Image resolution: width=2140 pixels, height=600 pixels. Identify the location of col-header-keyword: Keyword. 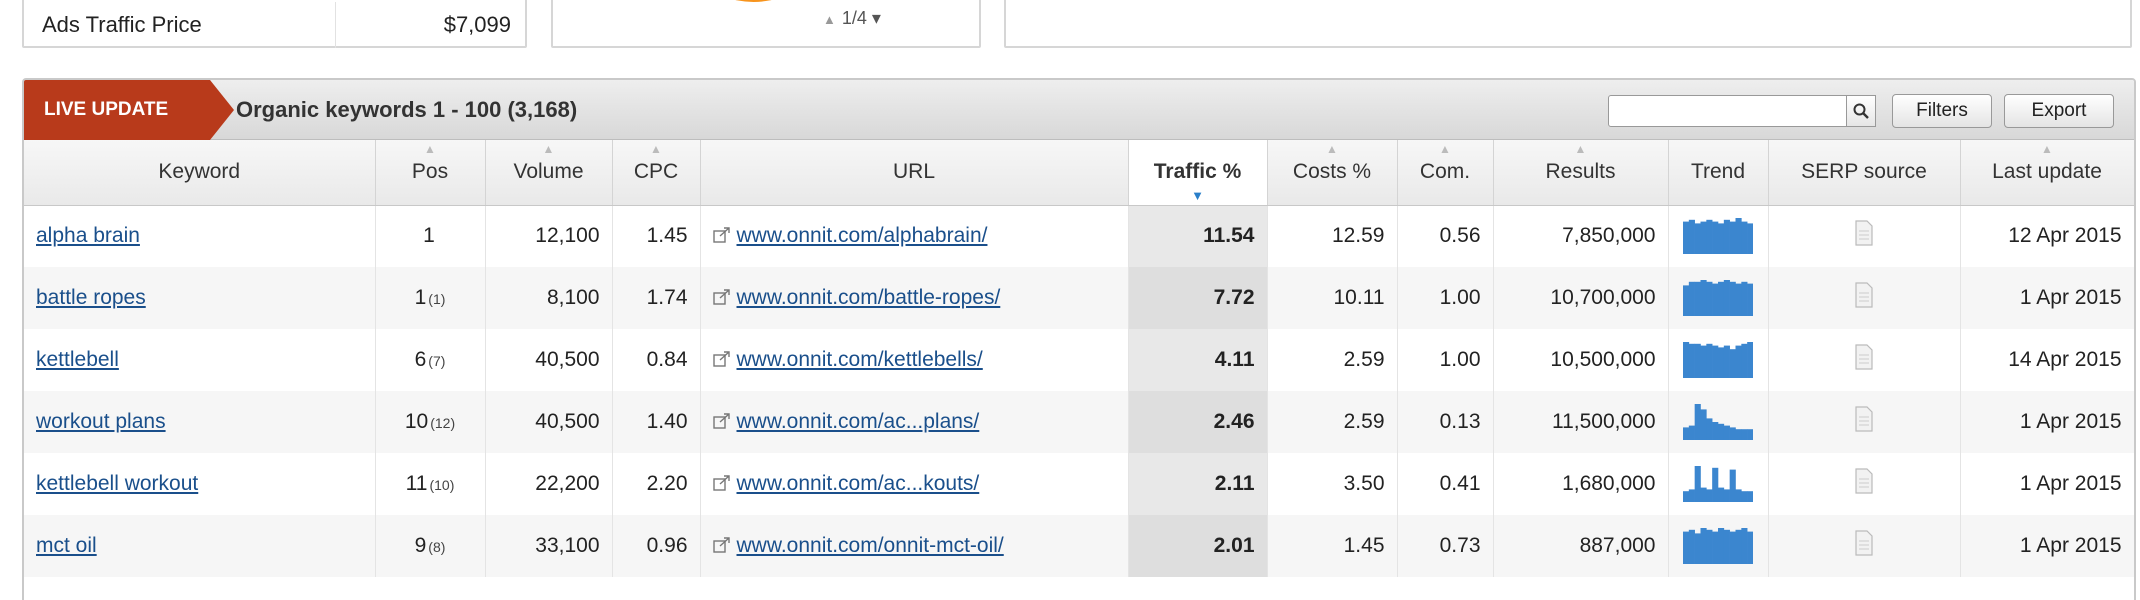
(200, 173).